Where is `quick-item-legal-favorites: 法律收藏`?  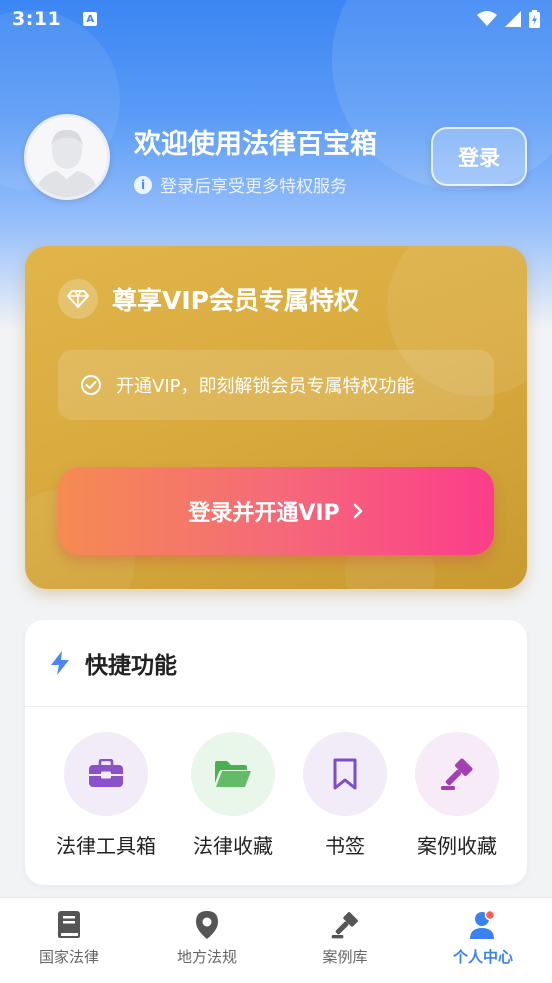
quick-item-legal-favorites: 法律收藏 is located at coordinates (233, 795).